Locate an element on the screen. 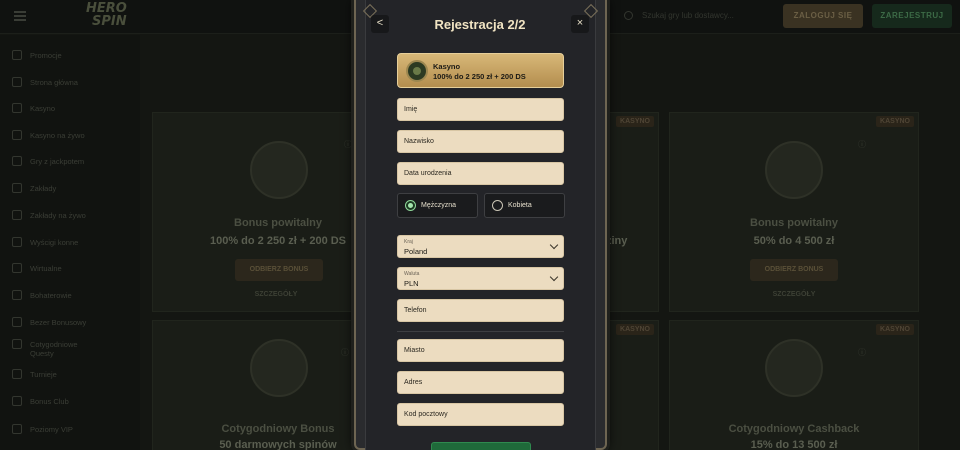 This screenshot has width=960, height=450. postal-code-field: Kod pocztowy is located at coordinates (480, 414).